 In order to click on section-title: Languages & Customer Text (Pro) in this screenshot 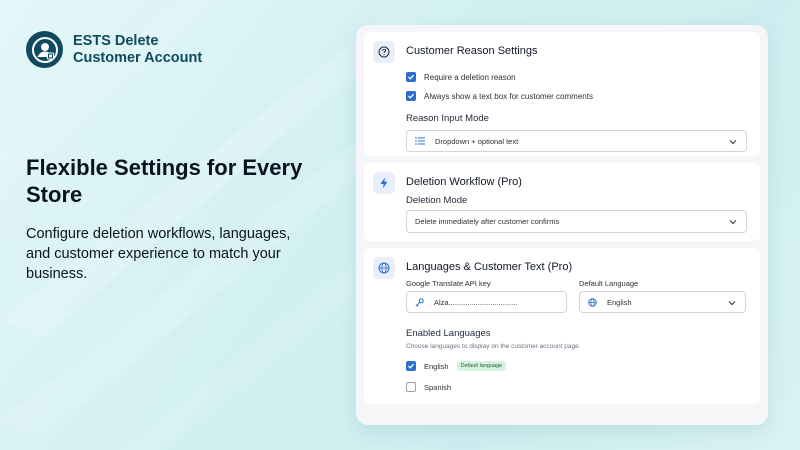, I will do `click(489, 267)`.